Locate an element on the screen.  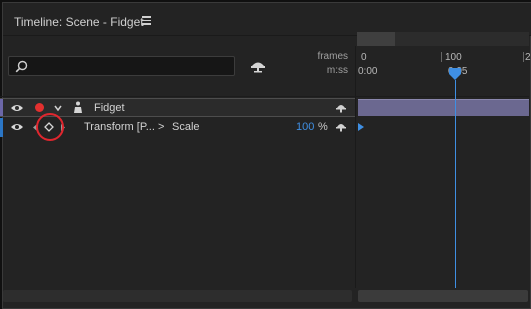
person-icon is located at coordinates (78, 107).